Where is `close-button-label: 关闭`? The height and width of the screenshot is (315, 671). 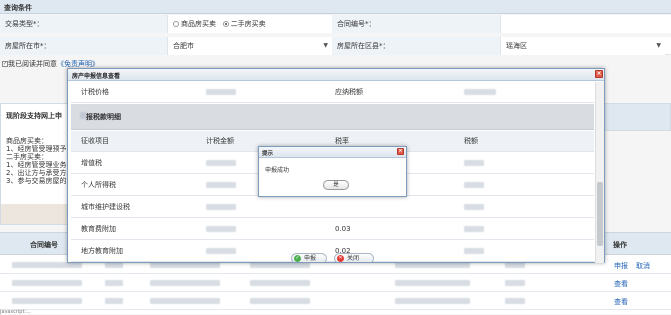 close-button-label: 关闭 is located at coordinates (353, 258).